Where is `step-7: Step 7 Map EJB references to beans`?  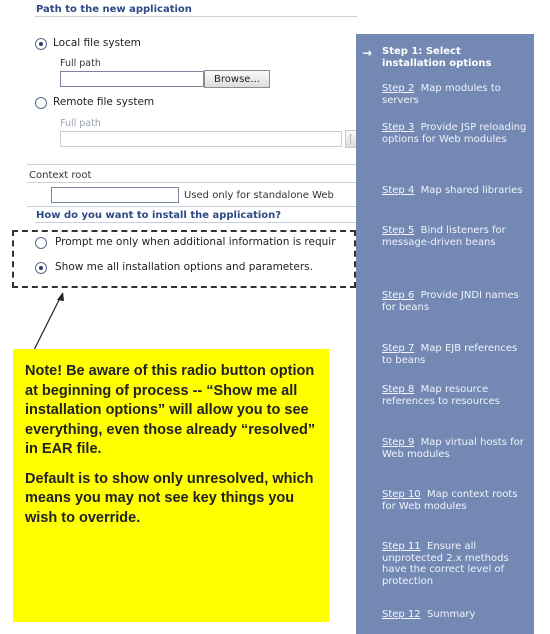
step-7: Step 7 Map EJB references to beans is located at coordinates (454, 354).